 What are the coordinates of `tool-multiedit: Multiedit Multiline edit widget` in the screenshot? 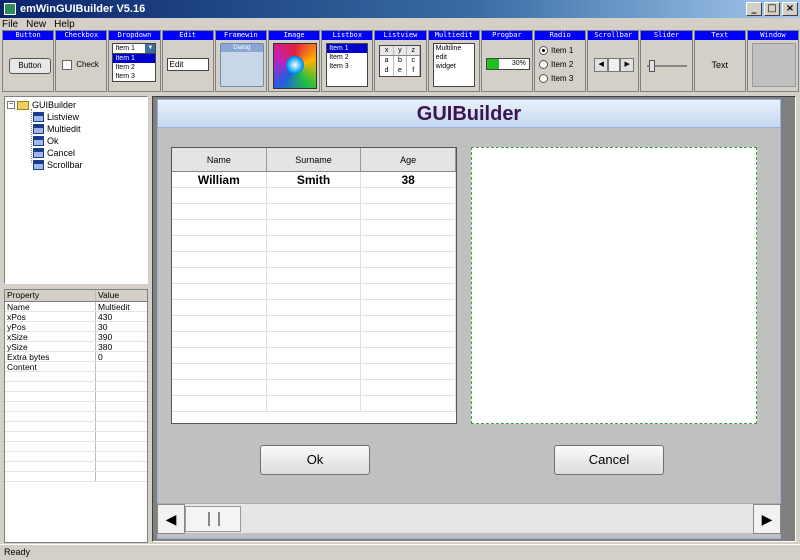 It's located at (453, 61).